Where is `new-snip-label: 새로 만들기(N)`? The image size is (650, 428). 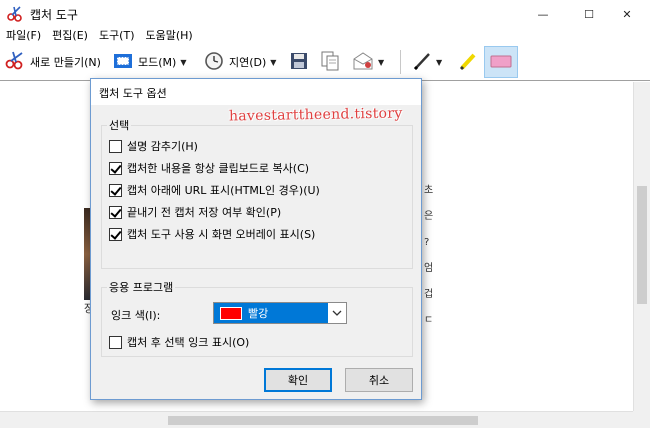 new-snip-label: 새로 만들기(N) is located at coordinates (65, 62).